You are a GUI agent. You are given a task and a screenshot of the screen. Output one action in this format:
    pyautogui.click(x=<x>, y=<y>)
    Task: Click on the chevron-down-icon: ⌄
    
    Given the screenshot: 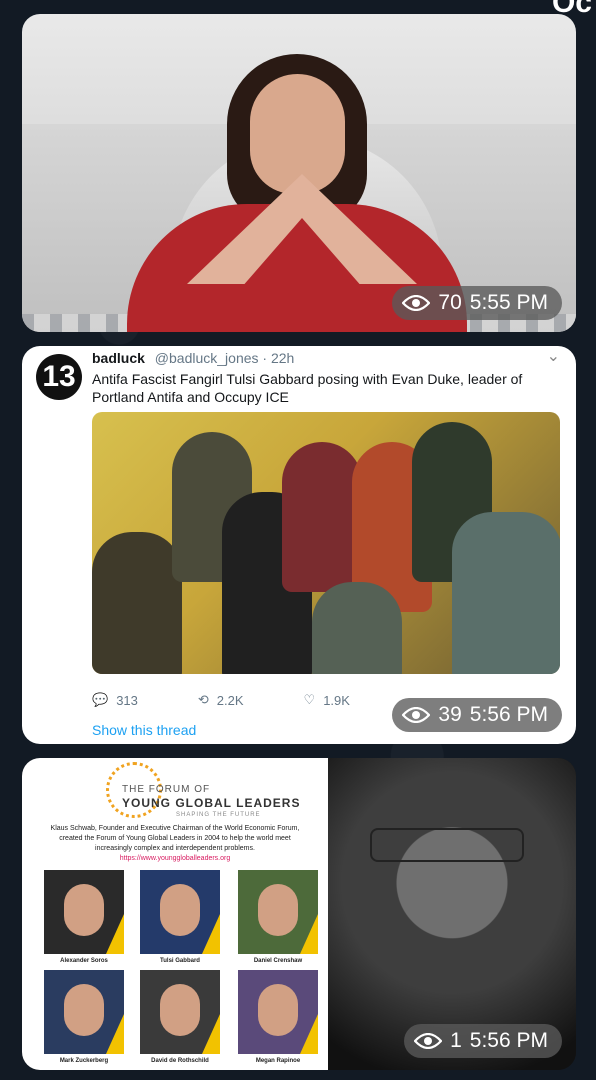 What is the action you would take?
    pyautogui.click(x=553, y=356)
    